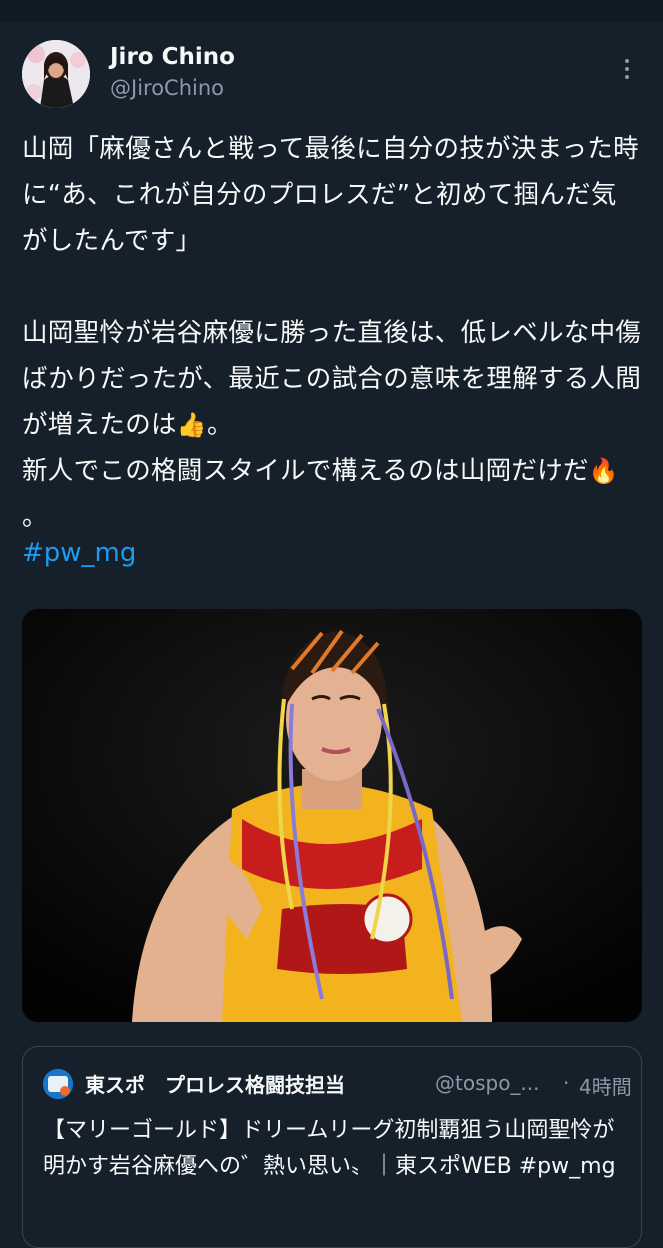 The width and height of the screenshot is (663, 1248). What do you see at coordinates (191, 425) in the screenshot?
I see `thumbs-up-icon: 👍` at bounding box center [191, 425].